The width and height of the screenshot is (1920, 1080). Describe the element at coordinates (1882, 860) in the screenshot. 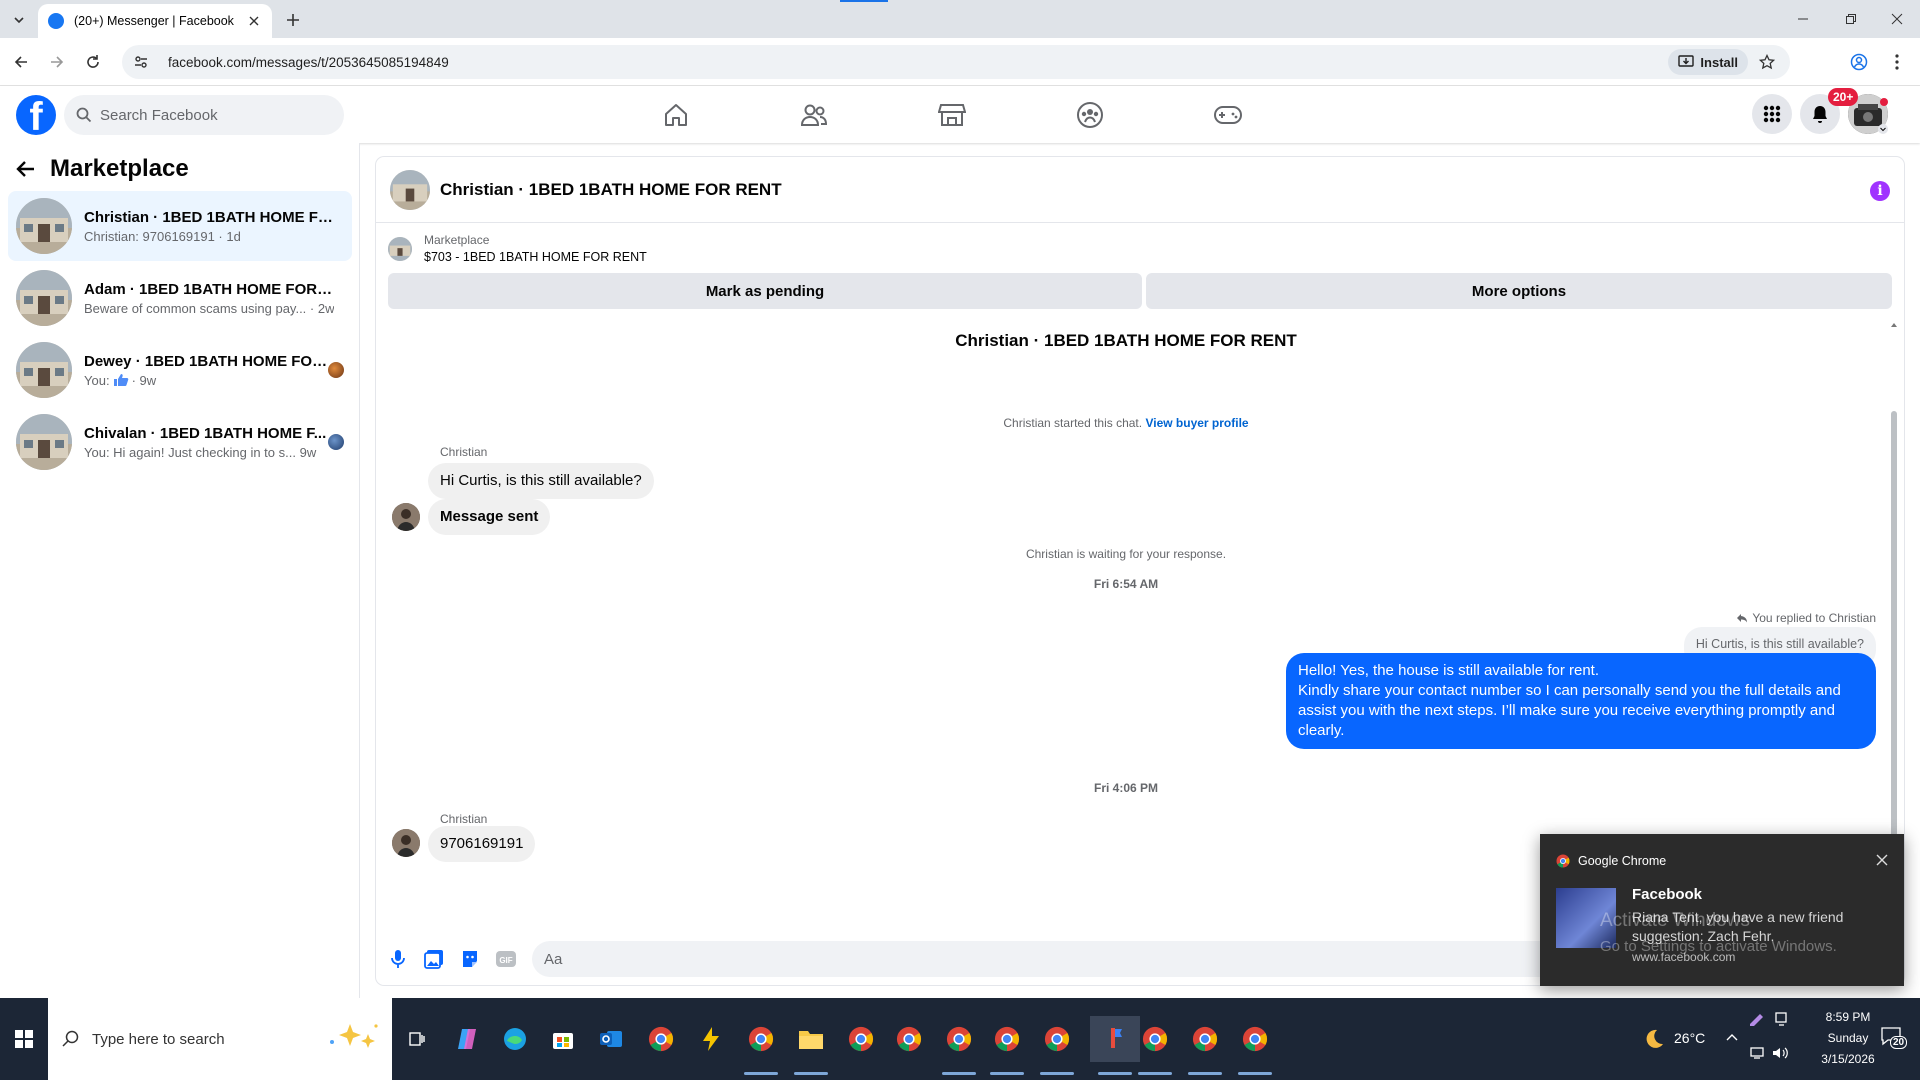

I see `close-notification-icon` at that location.